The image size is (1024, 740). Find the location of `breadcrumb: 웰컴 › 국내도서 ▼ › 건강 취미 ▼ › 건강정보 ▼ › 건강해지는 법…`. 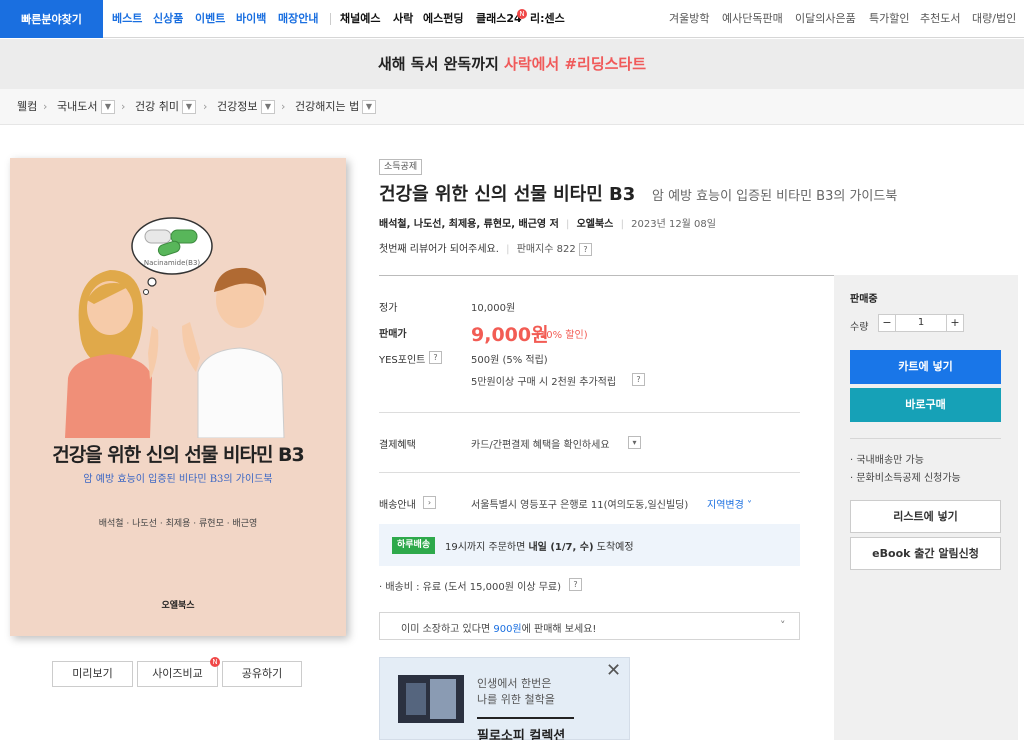

breadcrumb: 웰컴 › 국내도서 ▼ › 건강 취미 ▼ › 건강정보 ▼ › 건강해지는 법… is located at coordinates (512, 107).